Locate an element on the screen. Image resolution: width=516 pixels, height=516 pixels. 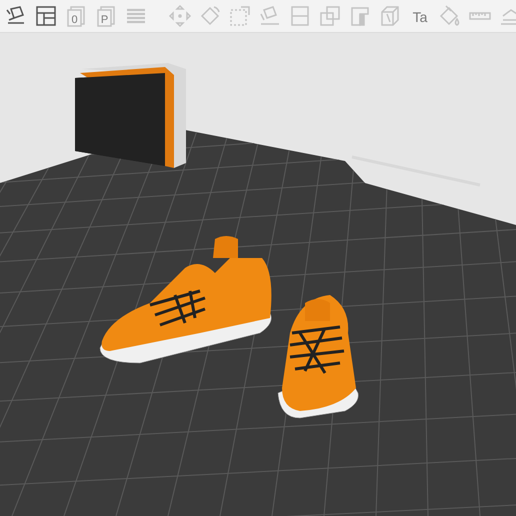
arrange-icon is located at coordinates (46, 16).